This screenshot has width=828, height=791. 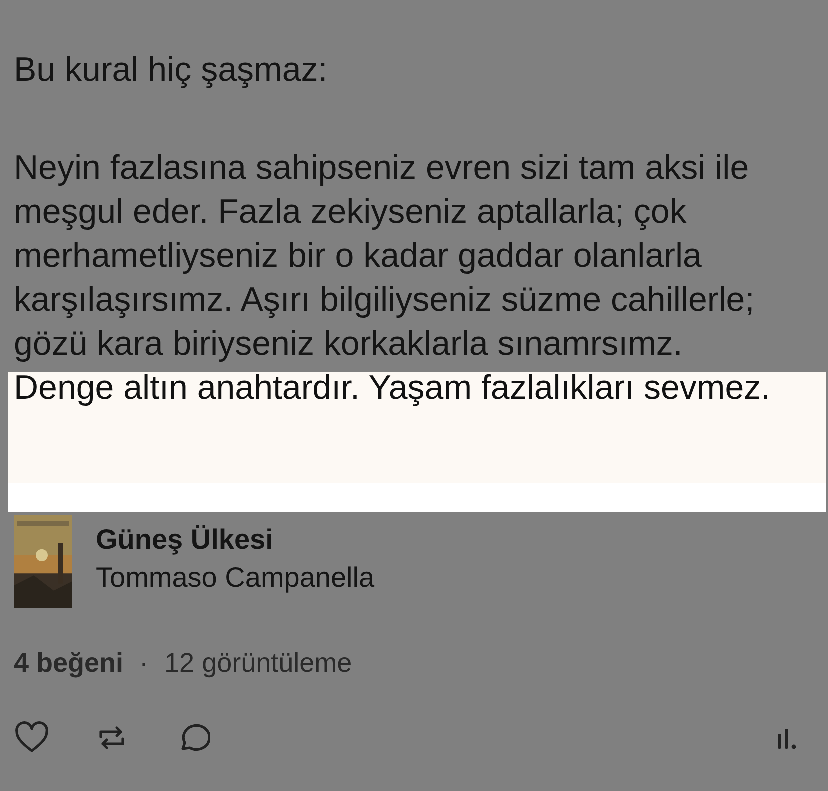 What do you see at coordinates (258, 663) in the screenshot?
I see `views-count: 12 görüntüleme` at bounding box center [258, 663].